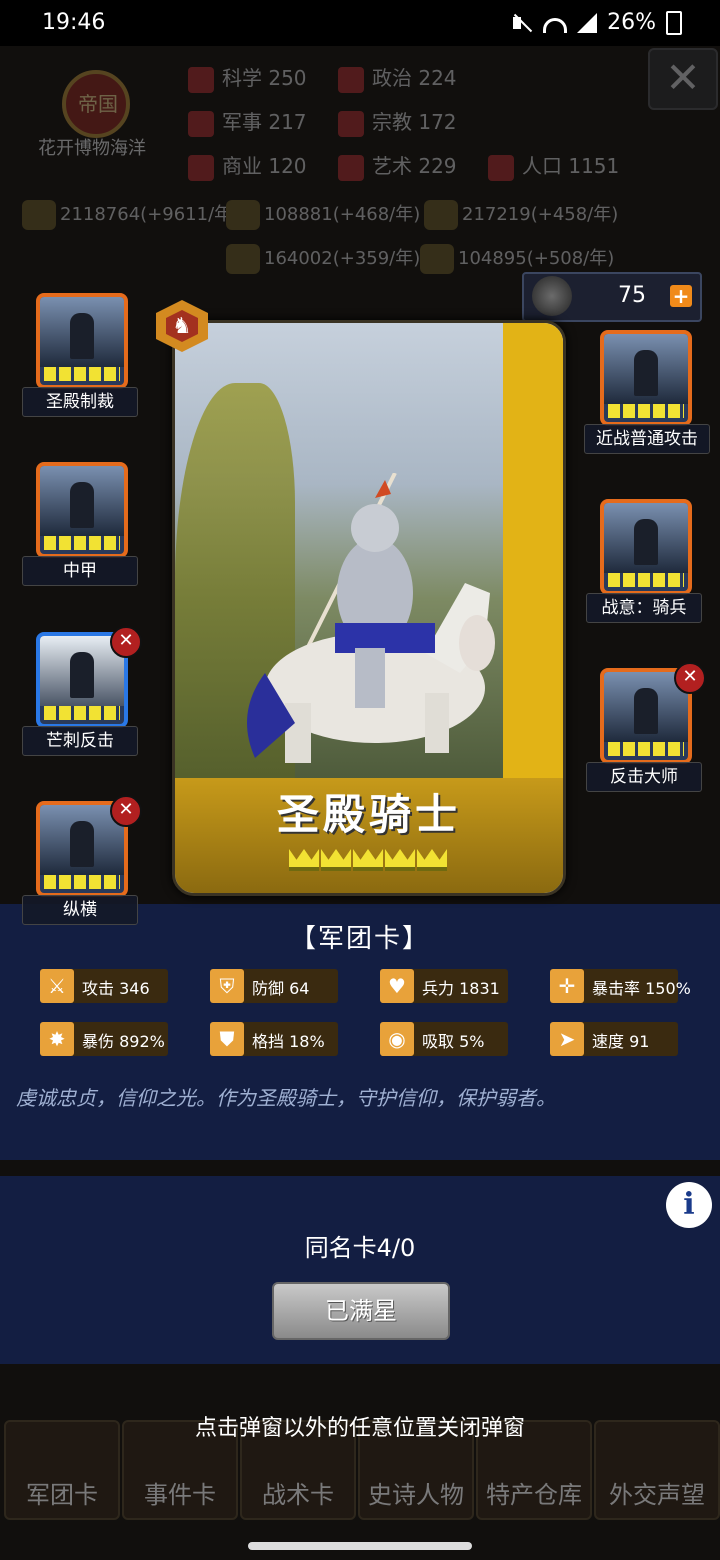 The height and width of the screenshot is (1560, 720). What do you see at coordinates (397, 77) in the screenshot?
I see `stat-politics: 政治 224` at bounding box center [397, 77].